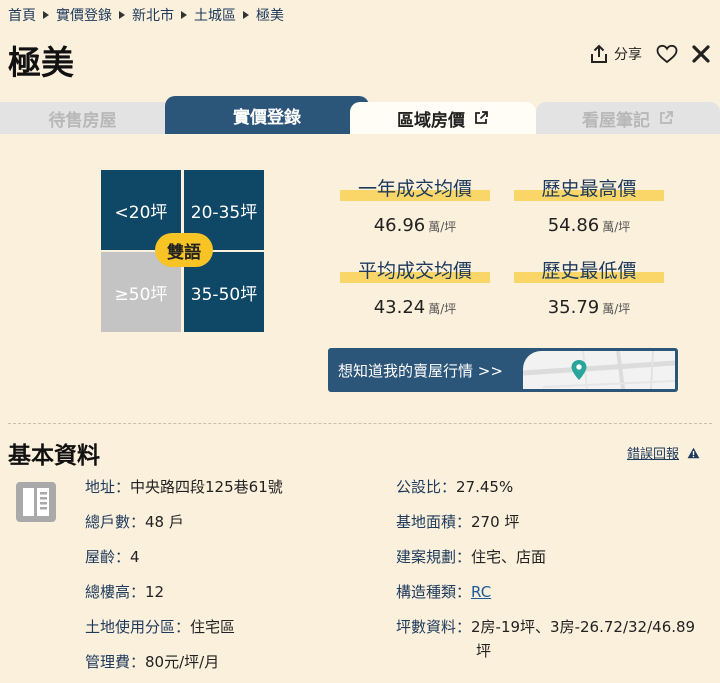 Image resolution: width=720 pixels, height=683 pixels. What do you see at coordinates (434, 592) in the screenshot?
I see `field-key: 構造種類：` at bounding box center [434, 592].